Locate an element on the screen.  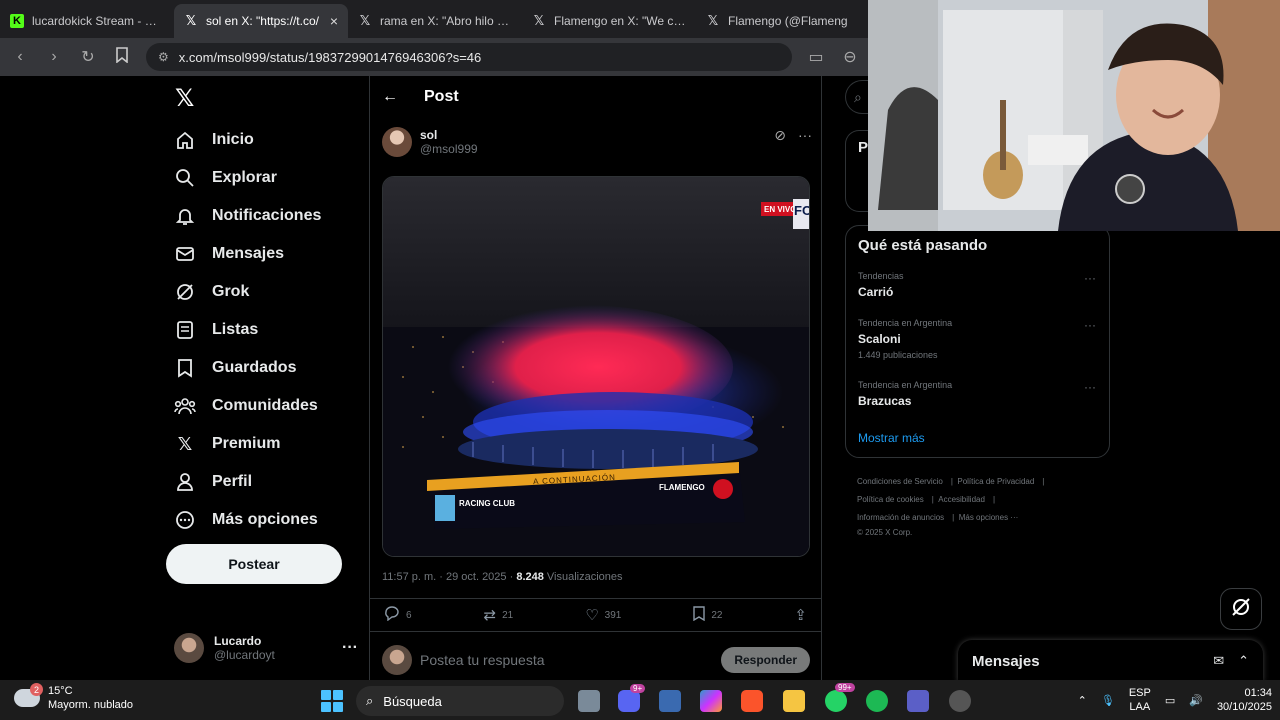
sidebar-item-listas: Listas is located at coordinates (216, 330).